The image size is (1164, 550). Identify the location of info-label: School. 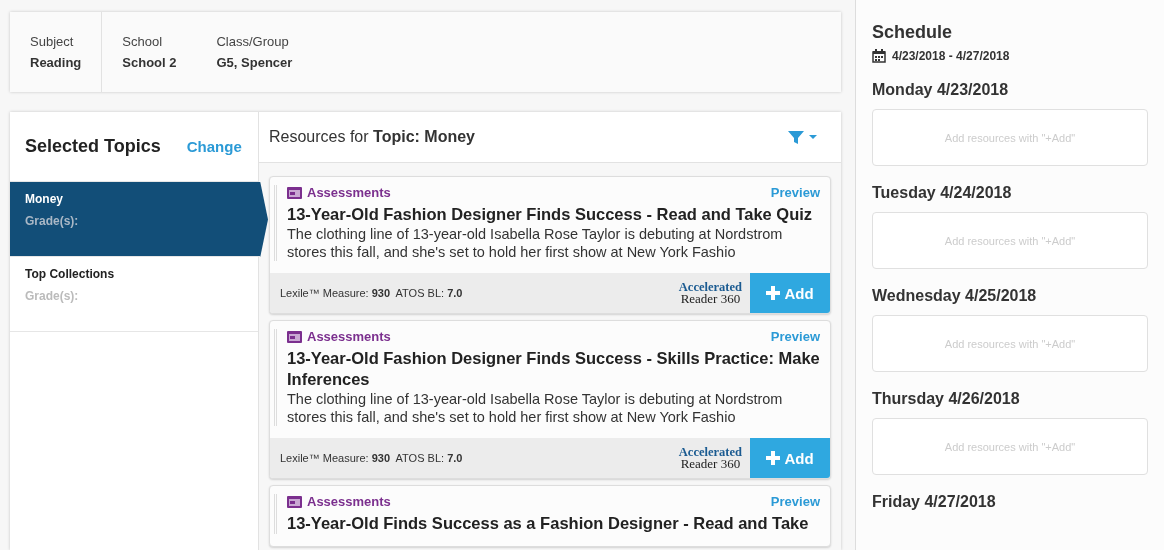
(143, 41).